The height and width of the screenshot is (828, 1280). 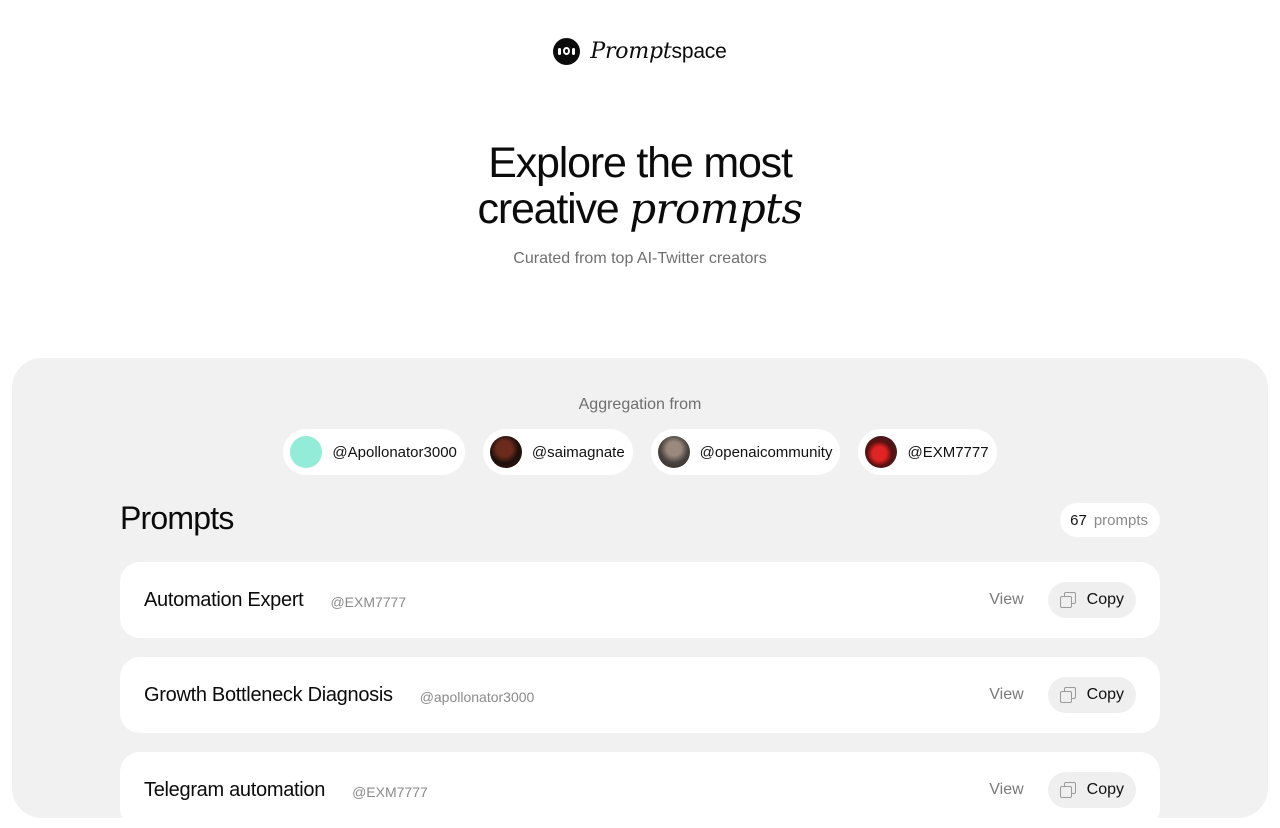 I want to click on prompt-count-badge: 67 prompts, so click(x=1110, y=520).